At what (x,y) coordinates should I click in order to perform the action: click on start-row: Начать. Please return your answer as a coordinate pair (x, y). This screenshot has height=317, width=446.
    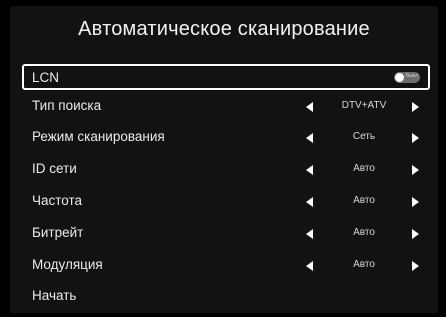
    Looking at the image, I should click on (226, 297).